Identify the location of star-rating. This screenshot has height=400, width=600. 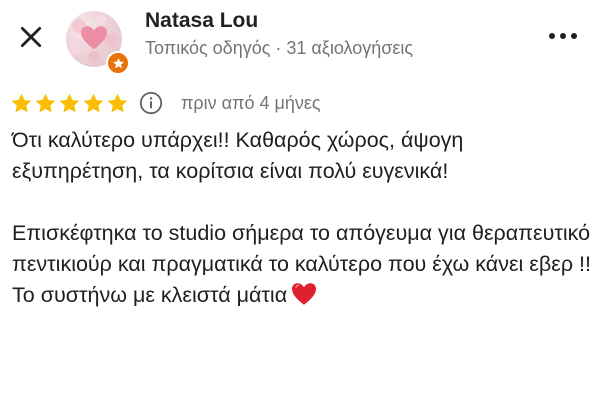
(69, 103).